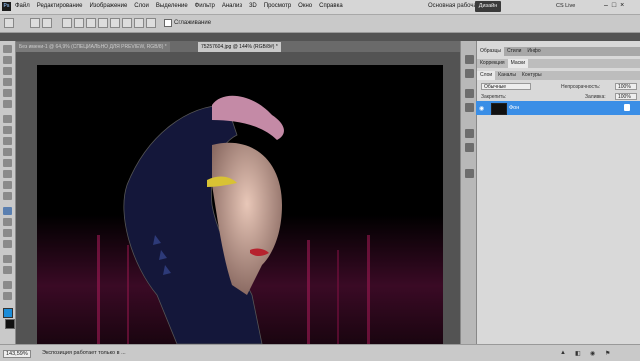 The height and width of the screenshot is (361, 640). What do you see at coordinates (115, 23) in the screenshot?
I see `ellipse-icon` at bounding box center [115, 23].